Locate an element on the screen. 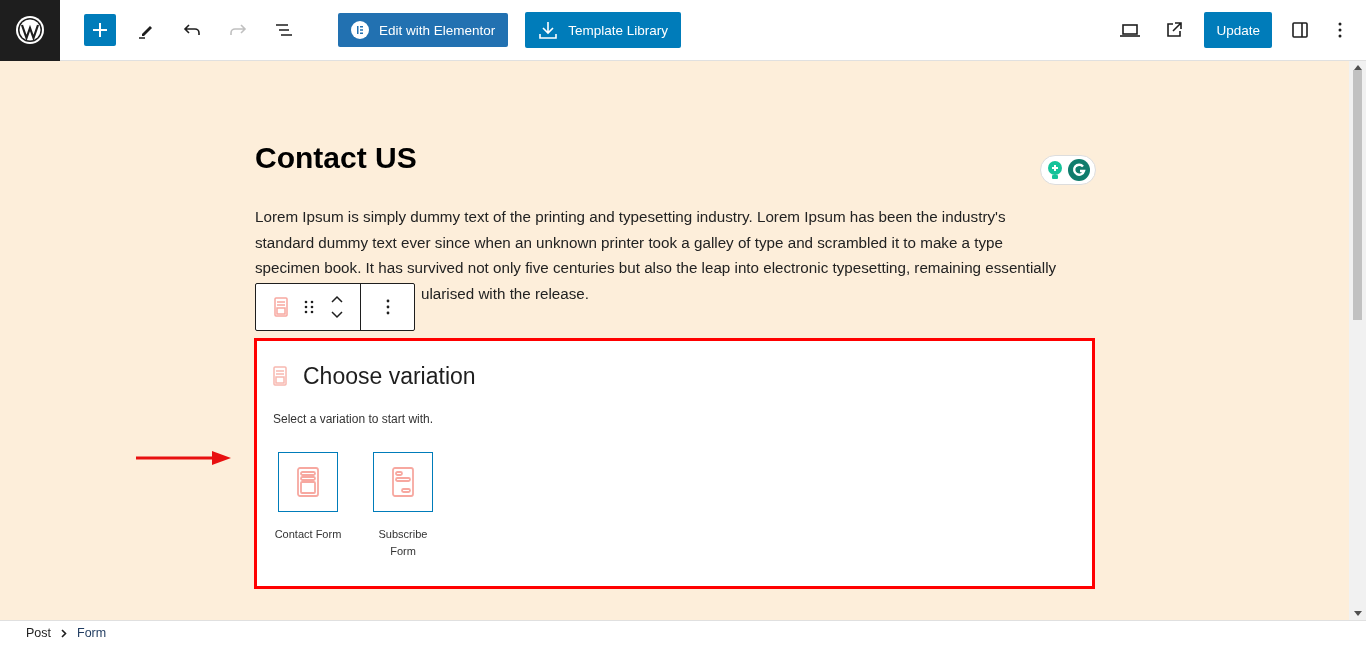  paragraph-fragment: ularised with the release. is located at coordinates (505, 293).